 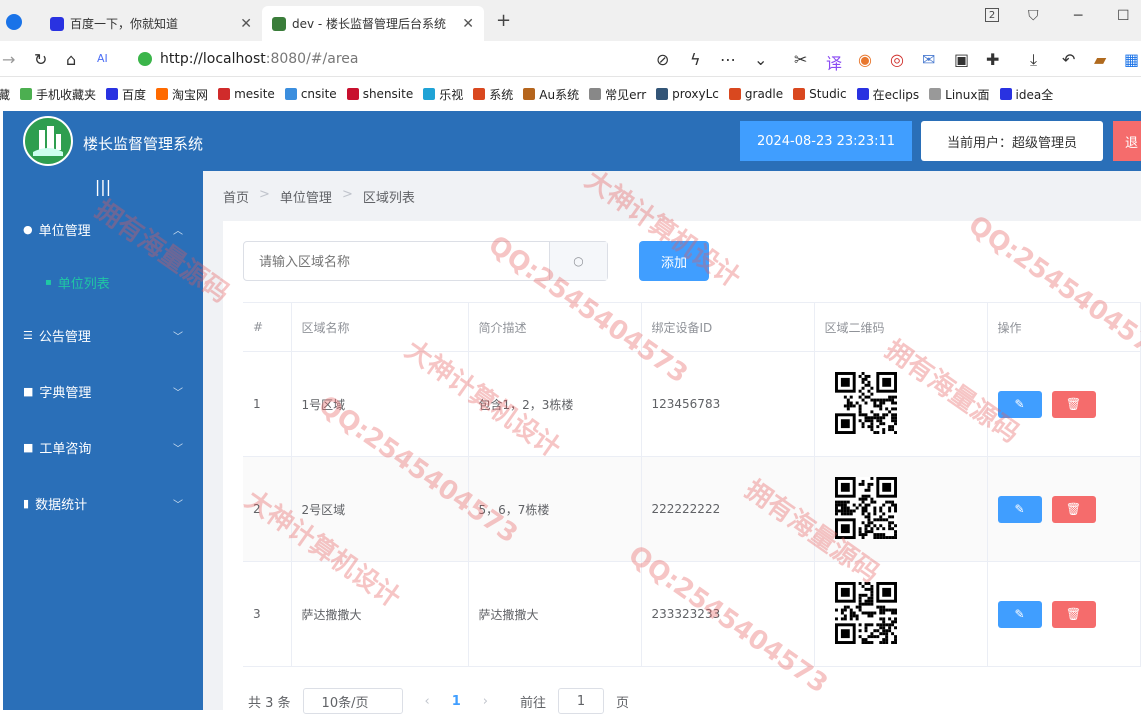 What do you see at coordinates (1078, 16) in the screenshot?
I see `minimize-icon: ─` at bounding box center [1078, 16].